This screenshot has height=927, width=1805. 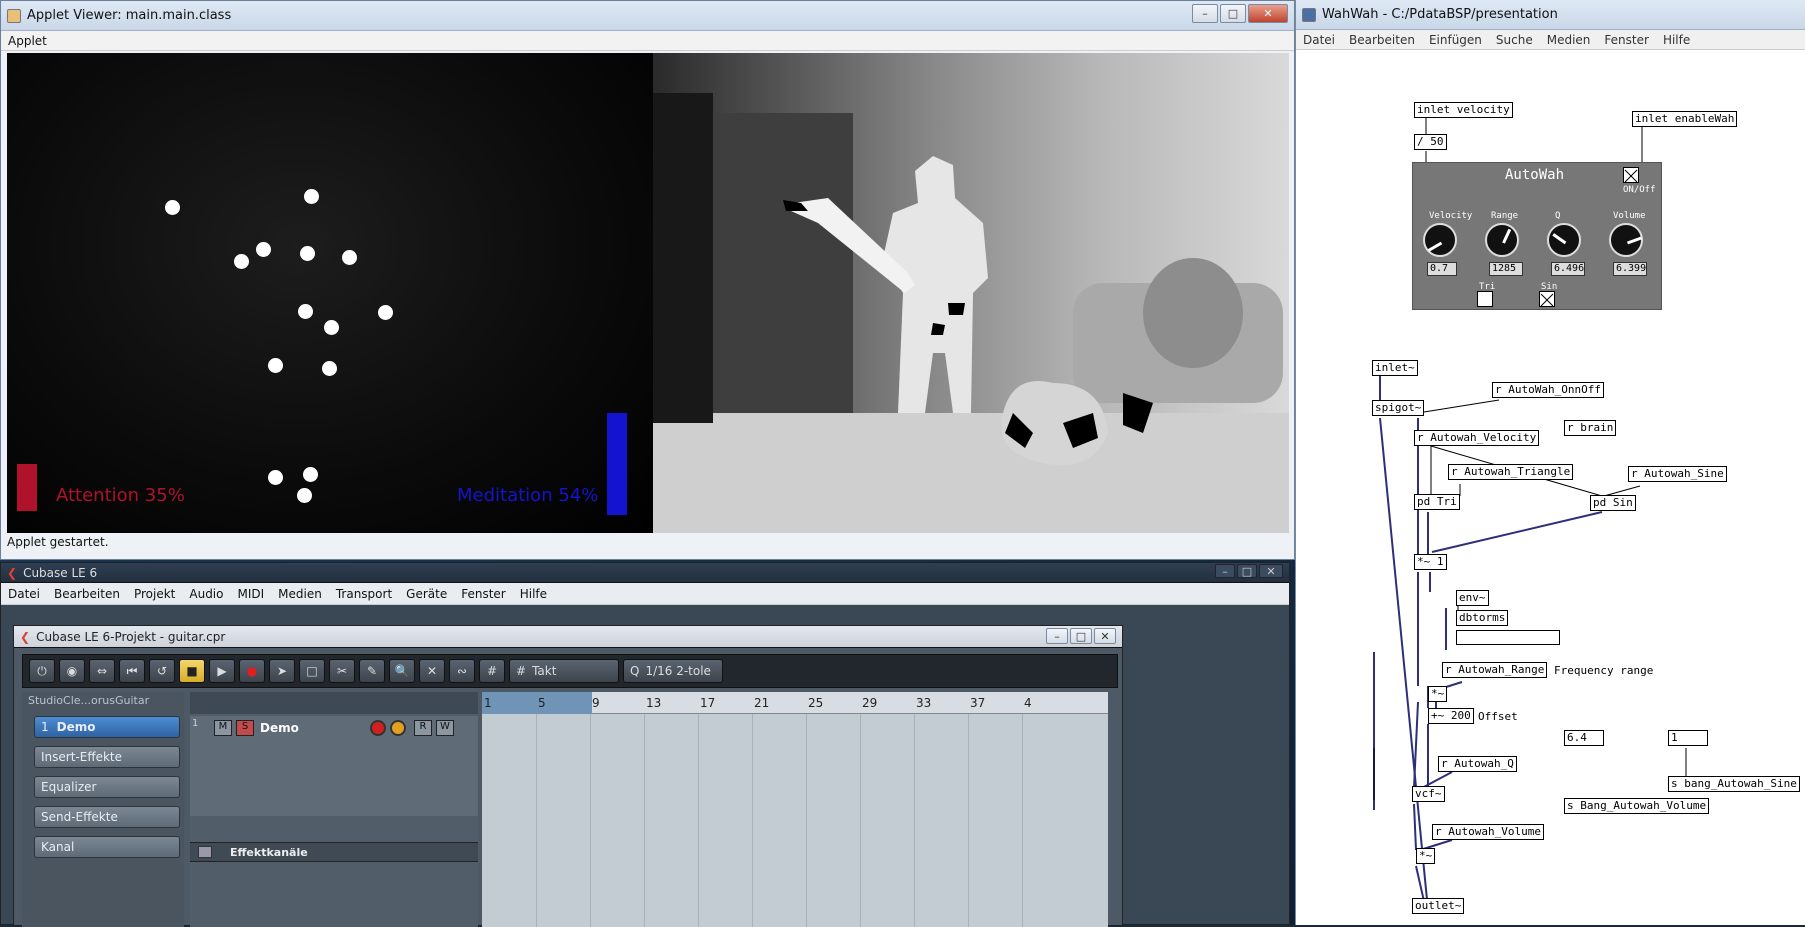 I want to click on menu-bearbeiten: Bearbeiten, so click(x=87, y=594).